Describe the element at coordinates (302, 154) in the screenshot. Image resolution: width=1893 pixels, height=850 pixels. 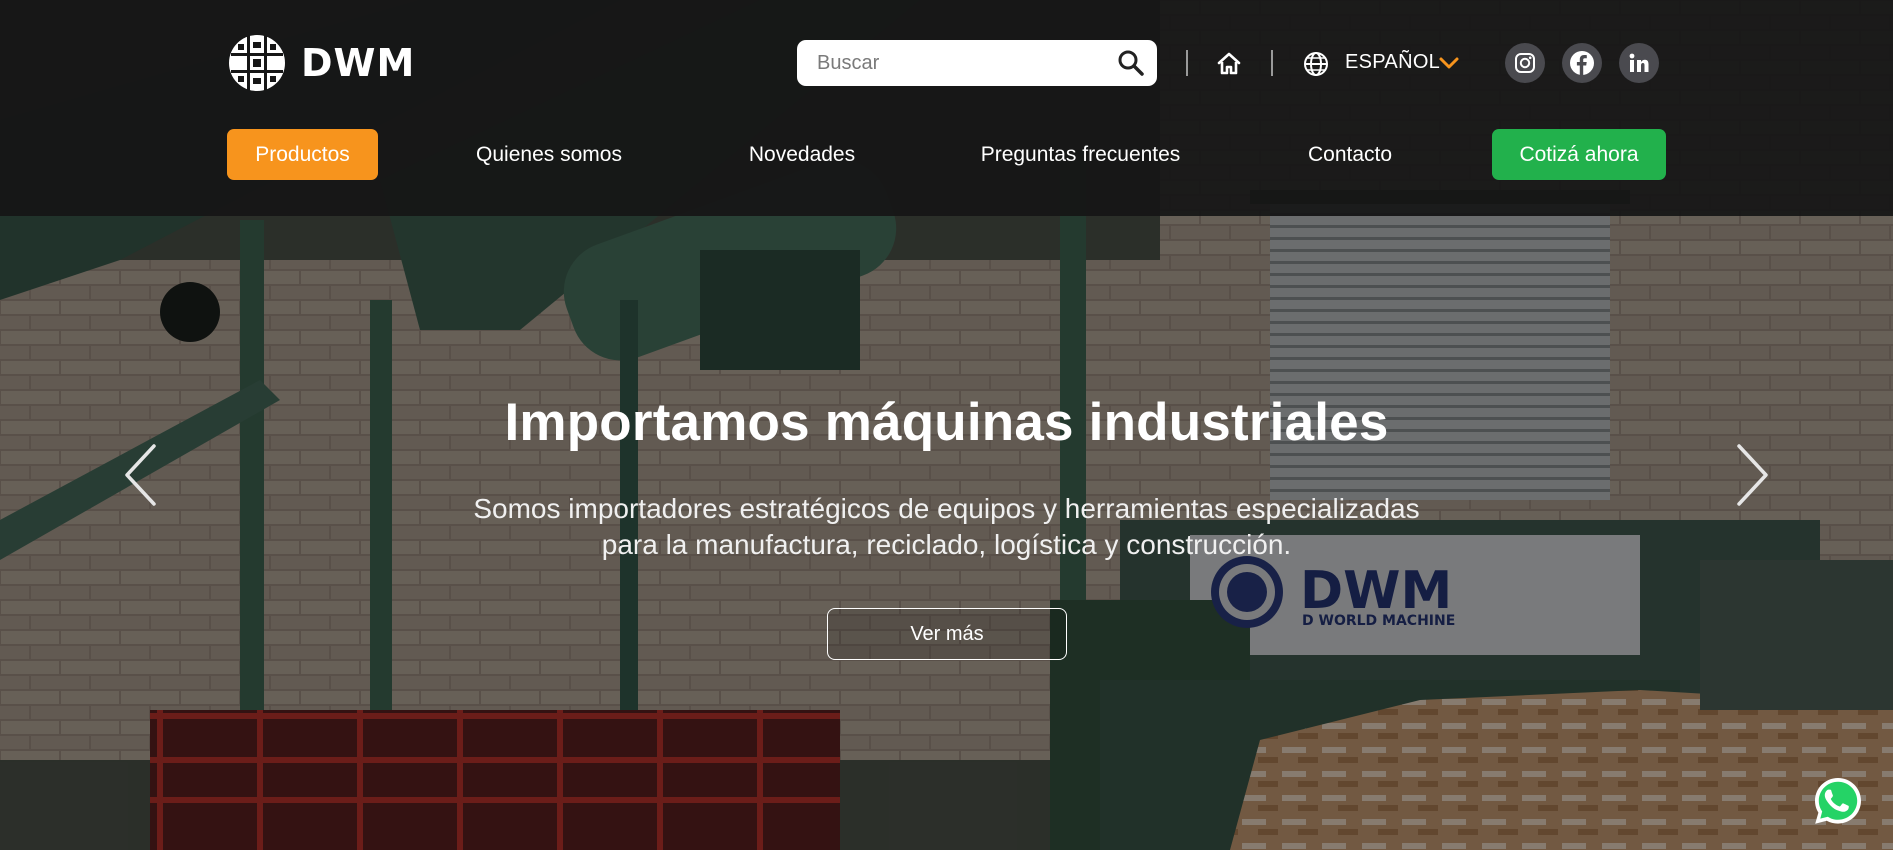
I see `nav-item-productos: Productos` at that location.